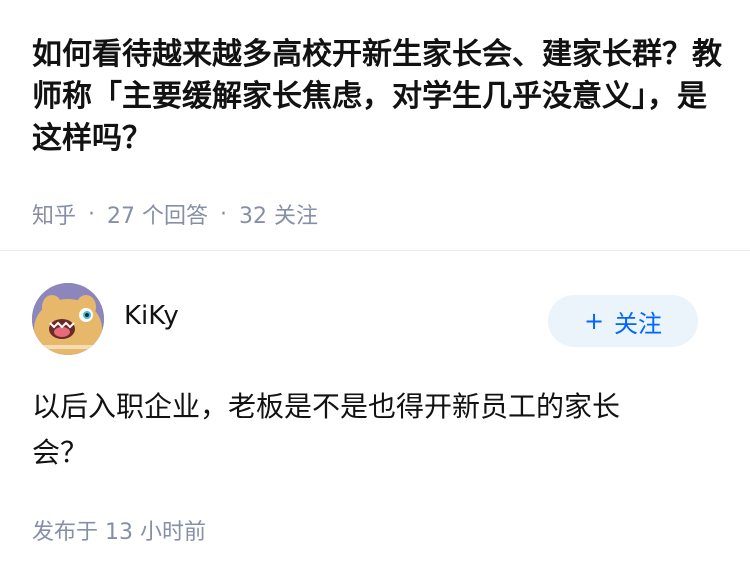 The image size is (750, 582). What do you see at coordinates (352, 430) in the screenshot?
I see `answer-content: 以后入职企业，老板是不是也得开新员工的家长会？` at bounding box center [352, 430].